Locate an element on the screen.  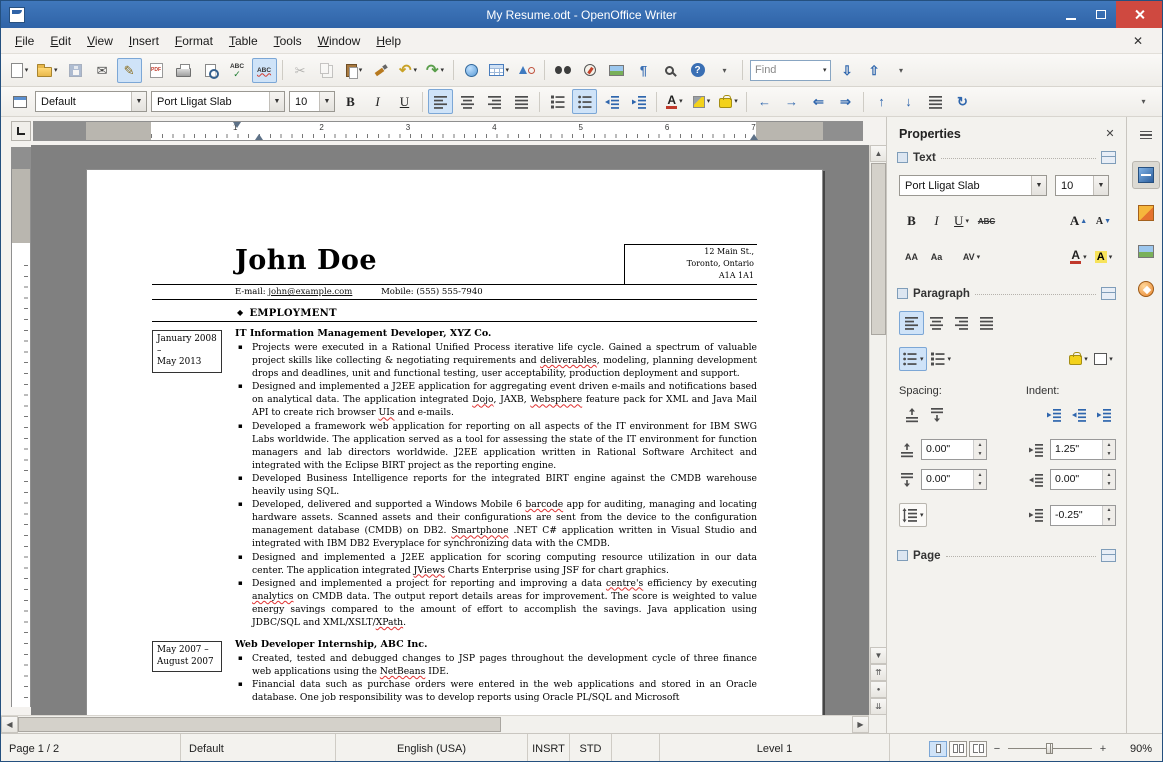
navigation-button: ● is located at coordinates (878, 689).